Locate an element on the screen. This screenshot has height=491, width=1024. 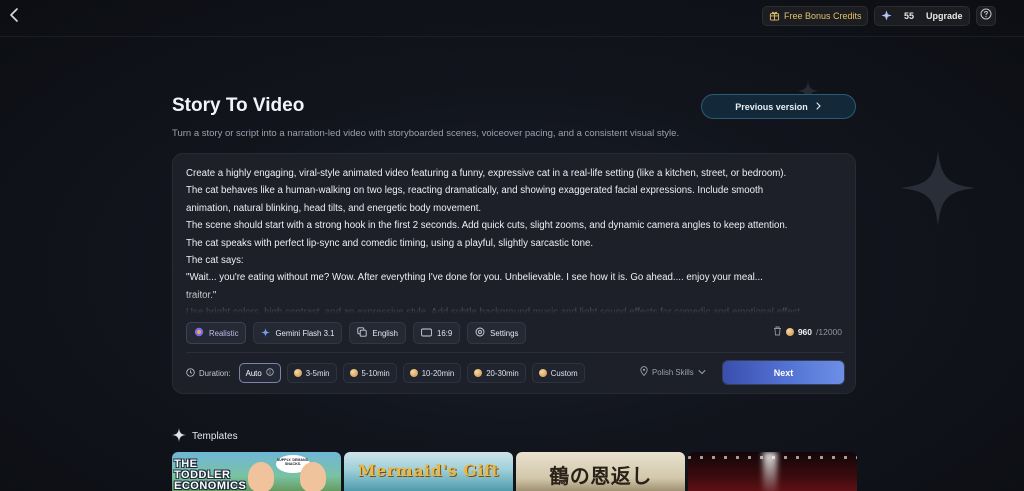
settings-icon is located at coordinates (480, 333).